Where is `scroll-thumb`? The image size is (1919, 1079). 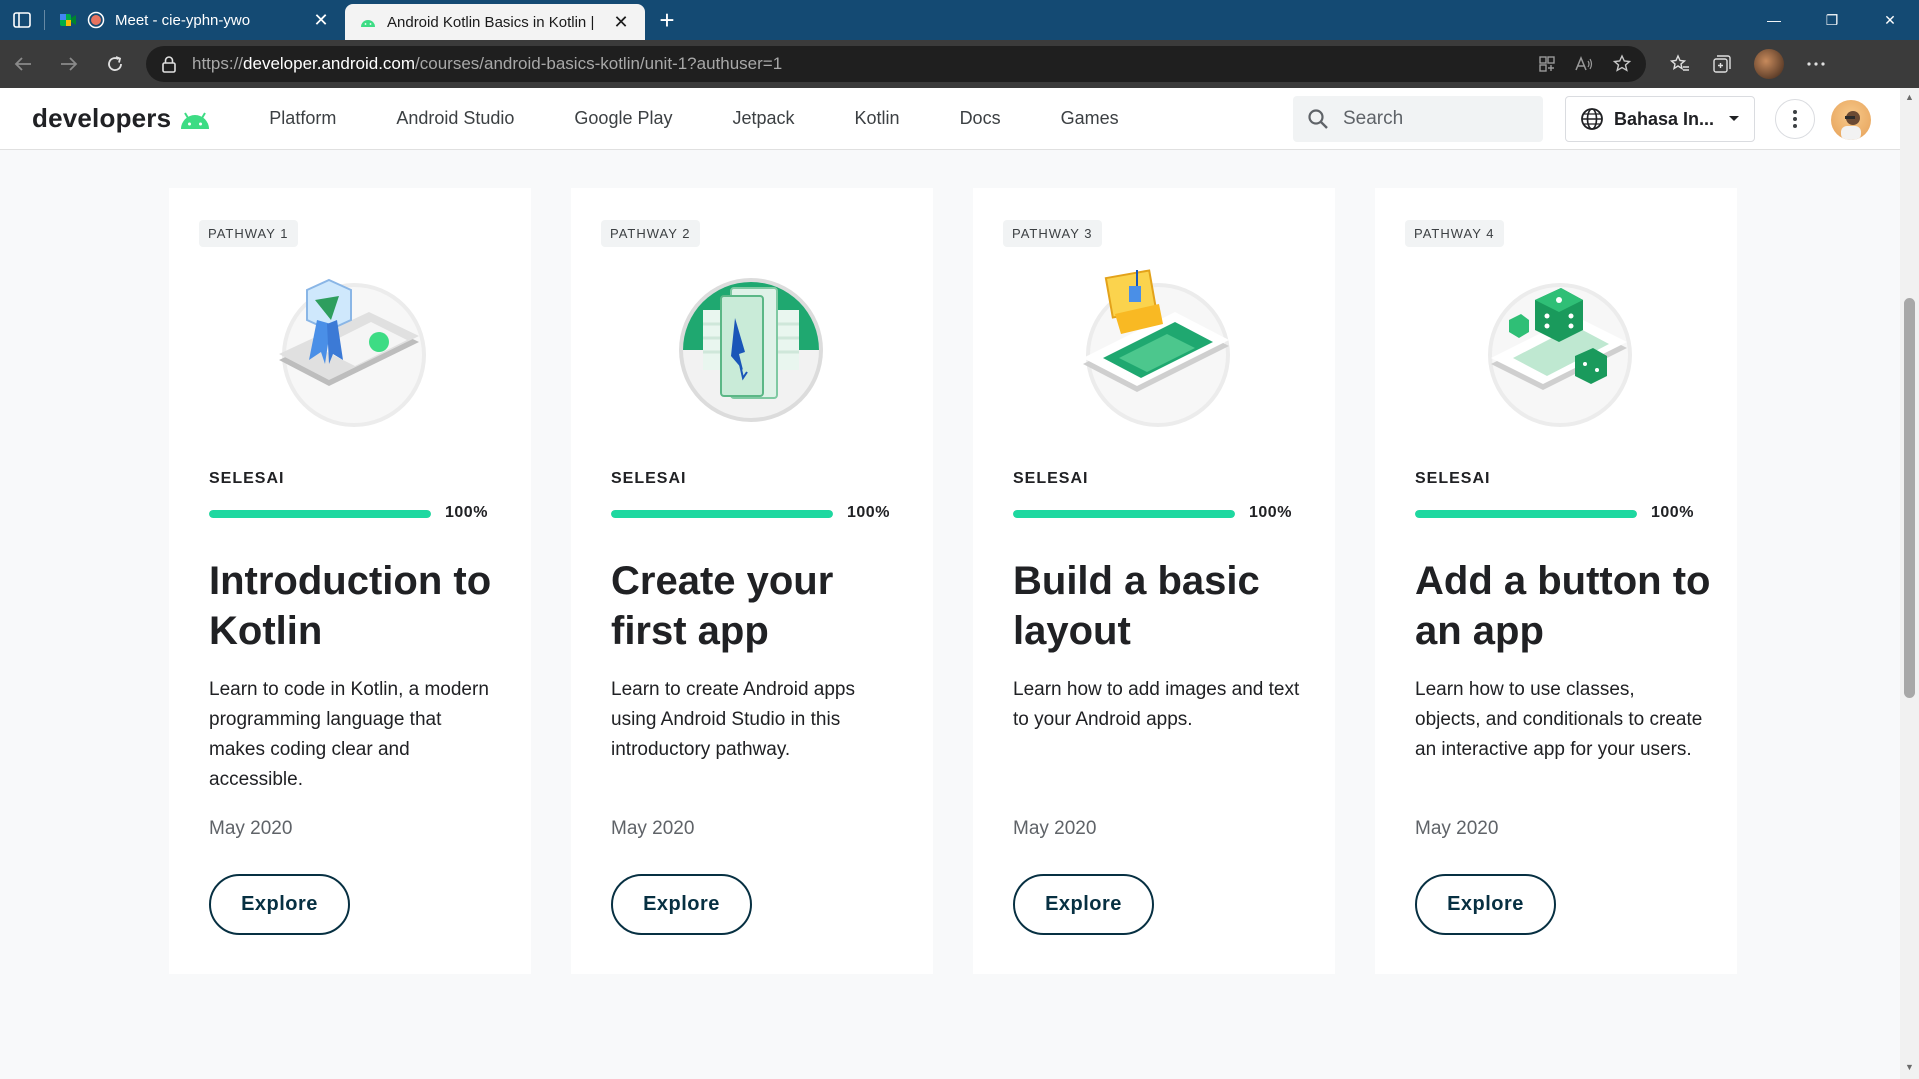
scroll-thumb is located at coordinates (1909, 498).